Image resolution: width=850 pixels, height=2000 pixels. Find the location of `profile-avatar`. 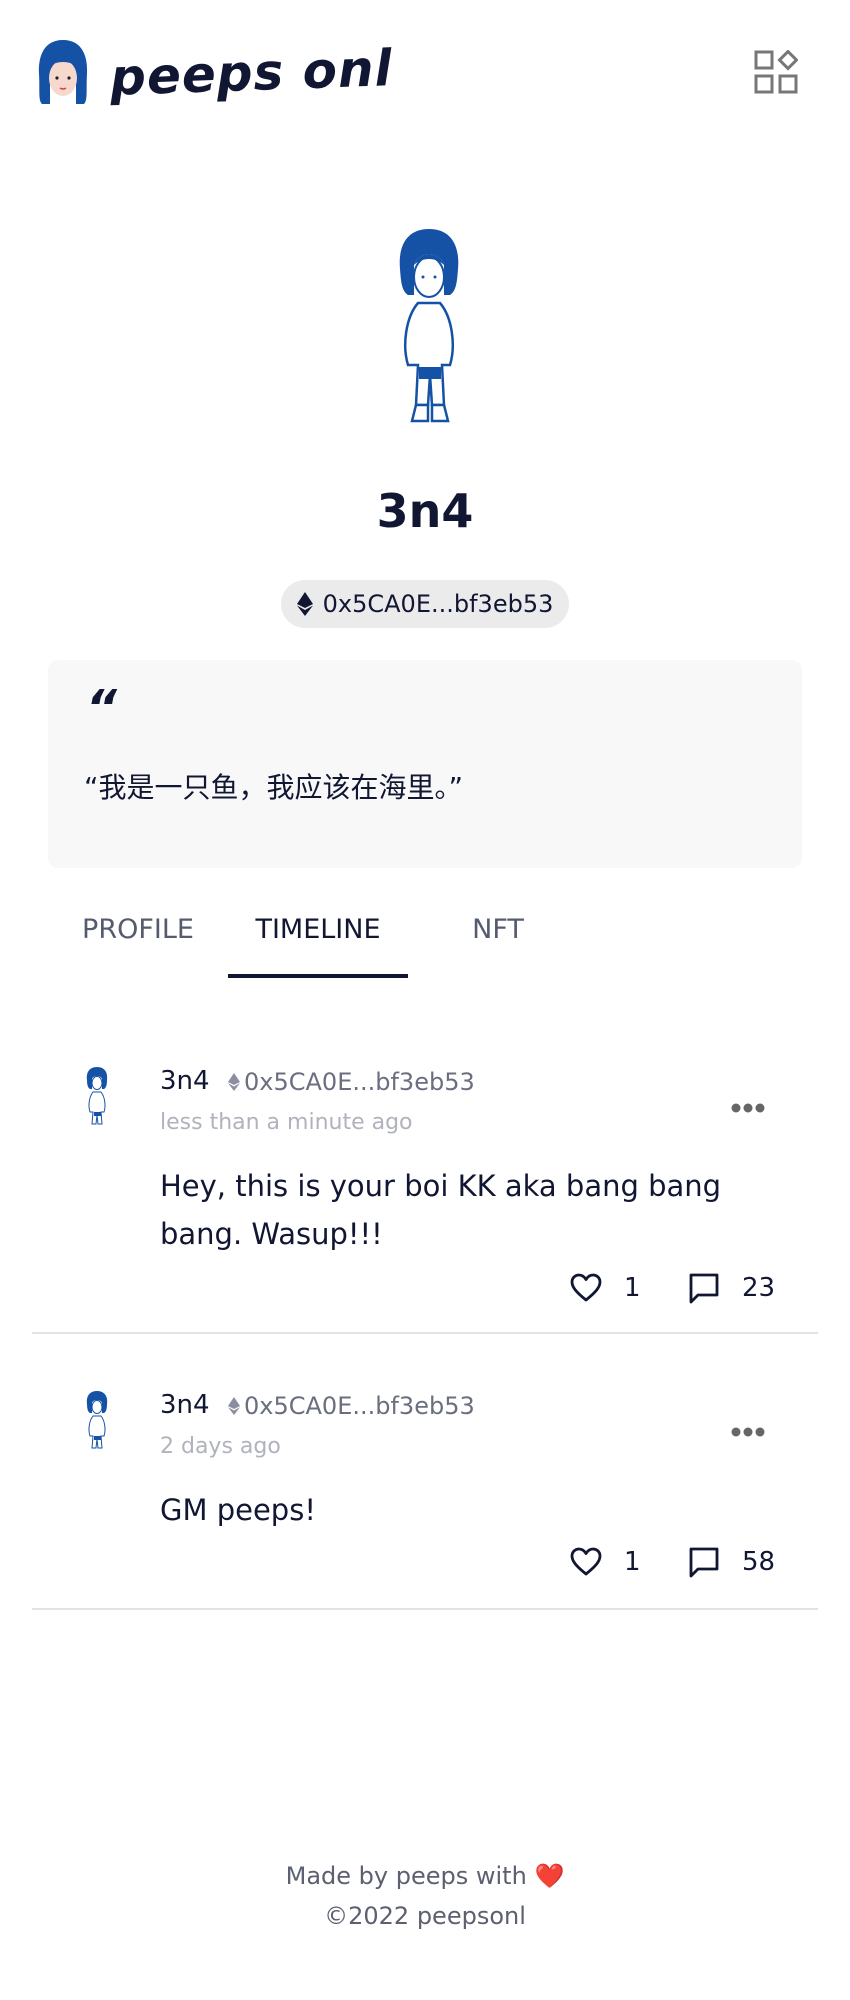

profile-avatar is located at coordinates (429, 326).